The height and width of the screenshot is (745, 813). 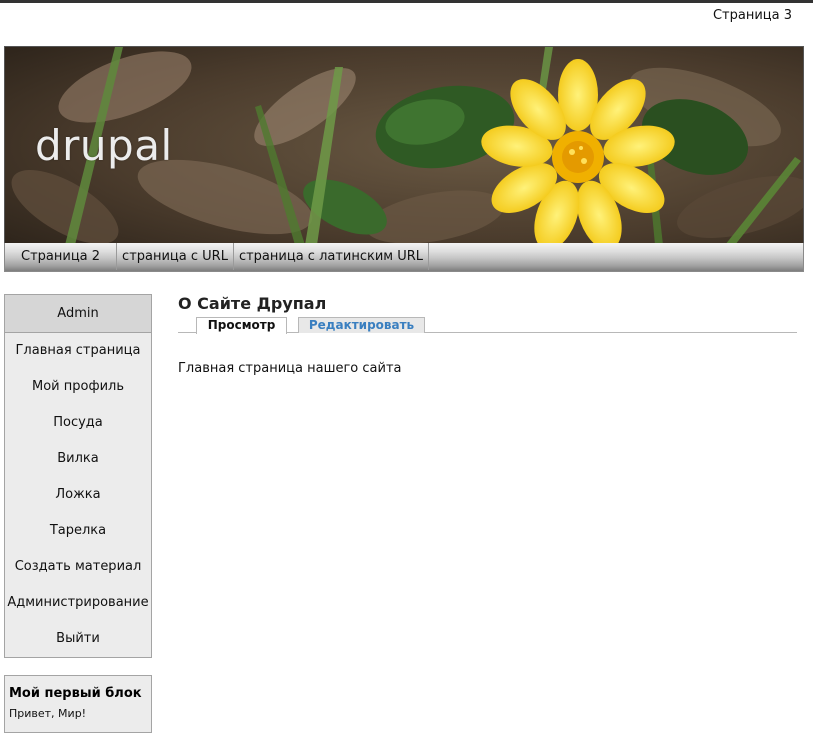 I want to click on custom-block-title: Мой первый блок, so click(x=75, y=693).